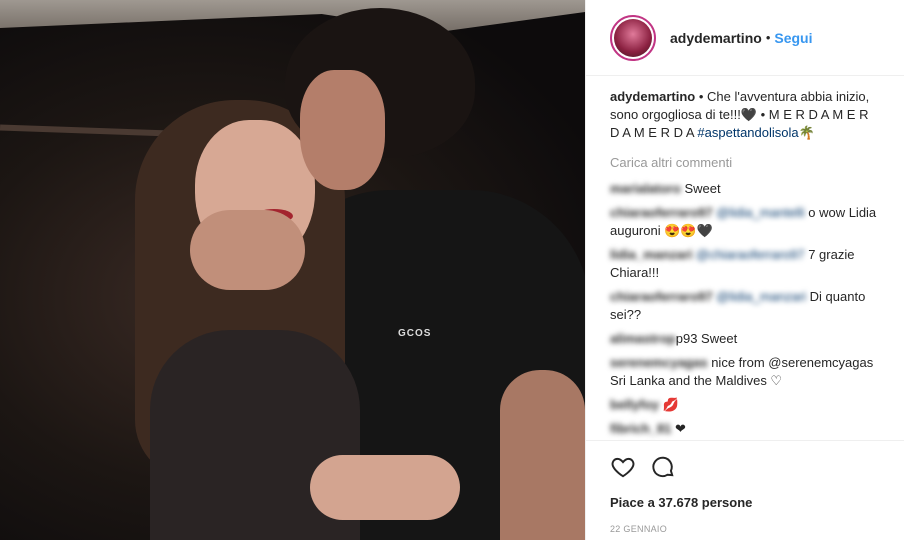 The height and width of the screenshot is (540, 904). Describe the element at coordinates (385, 487) in the screenshot. I see `woman-hand` at that location.